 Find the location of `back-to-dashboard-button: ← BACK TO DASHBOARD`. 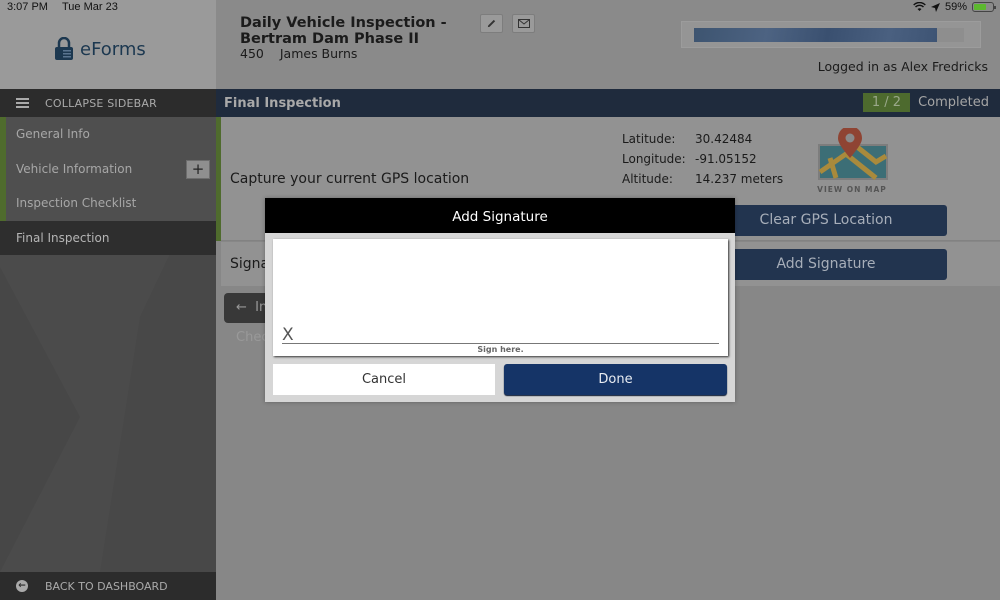

back-to-dashboard-button: ← BACK TO DASHBOARD is located at coordinates (108, 586).